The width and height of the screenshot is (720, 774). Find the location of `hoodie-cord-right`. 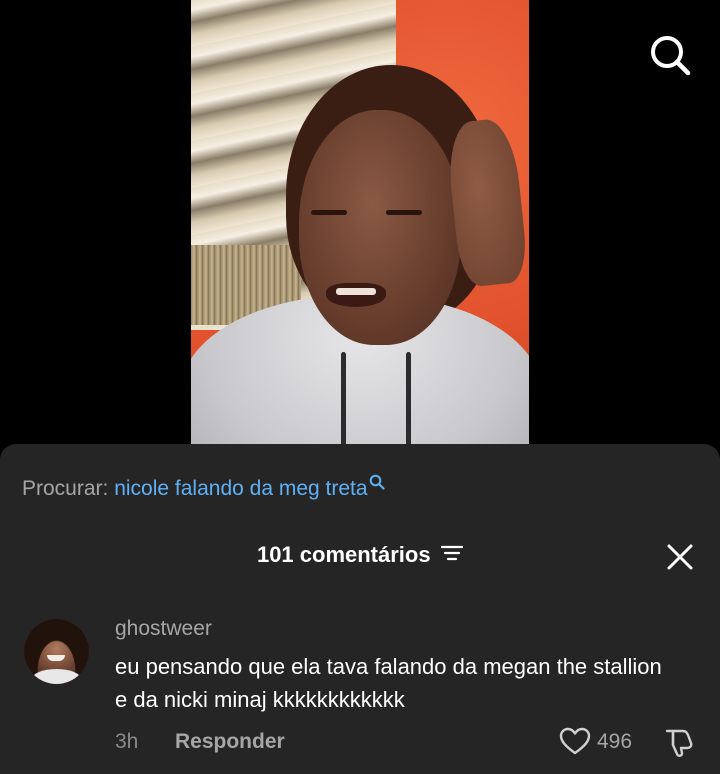

hoodie-cord-right is located at coordinates (408, 402).